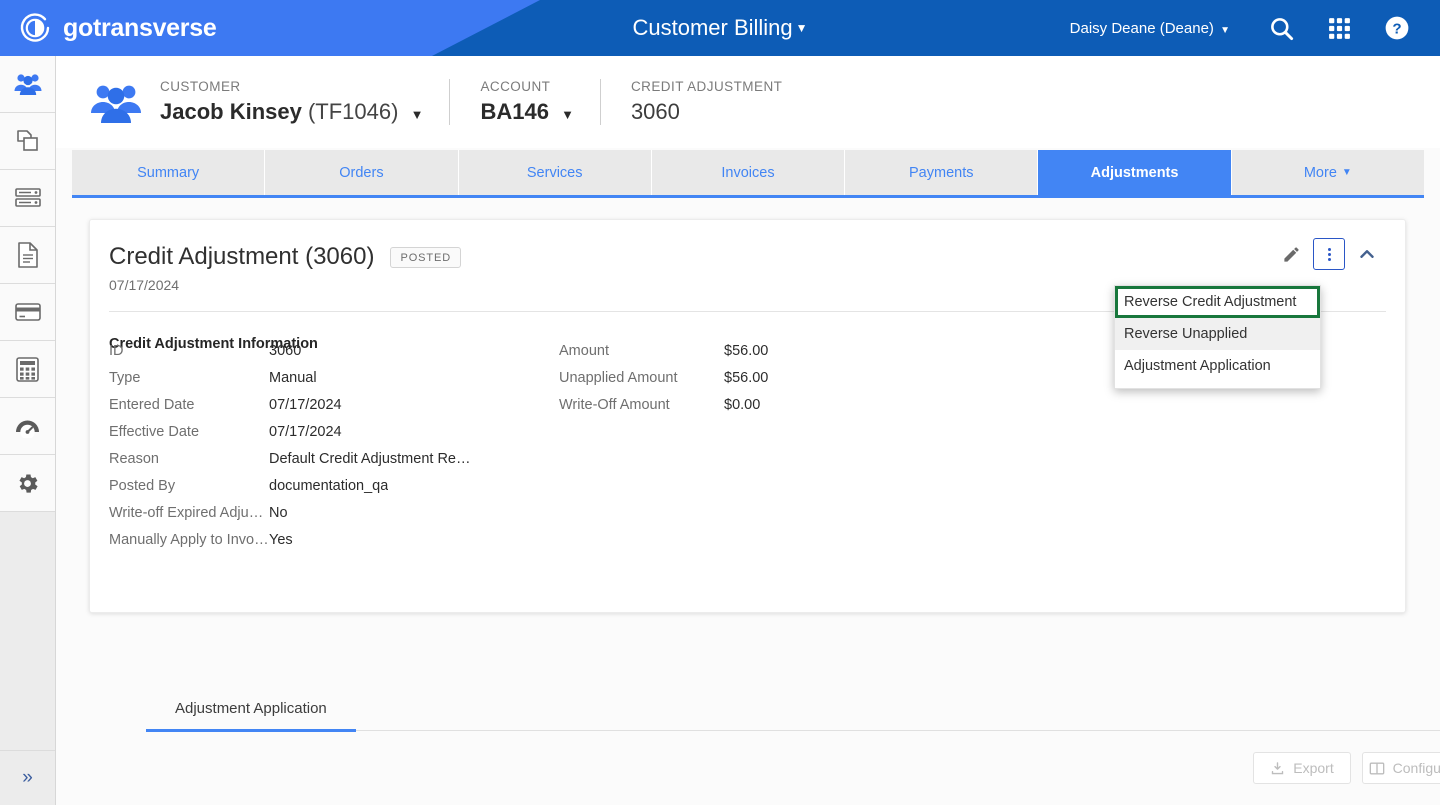 This screenshot has width=1440, height=805. I want to click on document-icon, so click(27, 255).